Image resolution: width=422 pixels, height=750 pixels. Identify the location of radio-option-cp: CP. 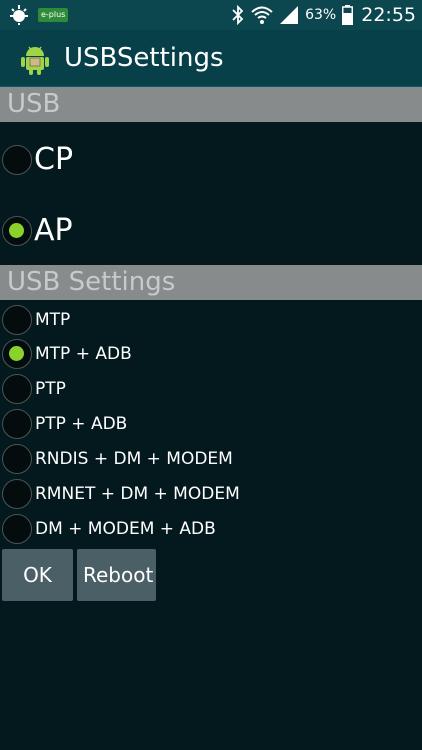
(37, 159).